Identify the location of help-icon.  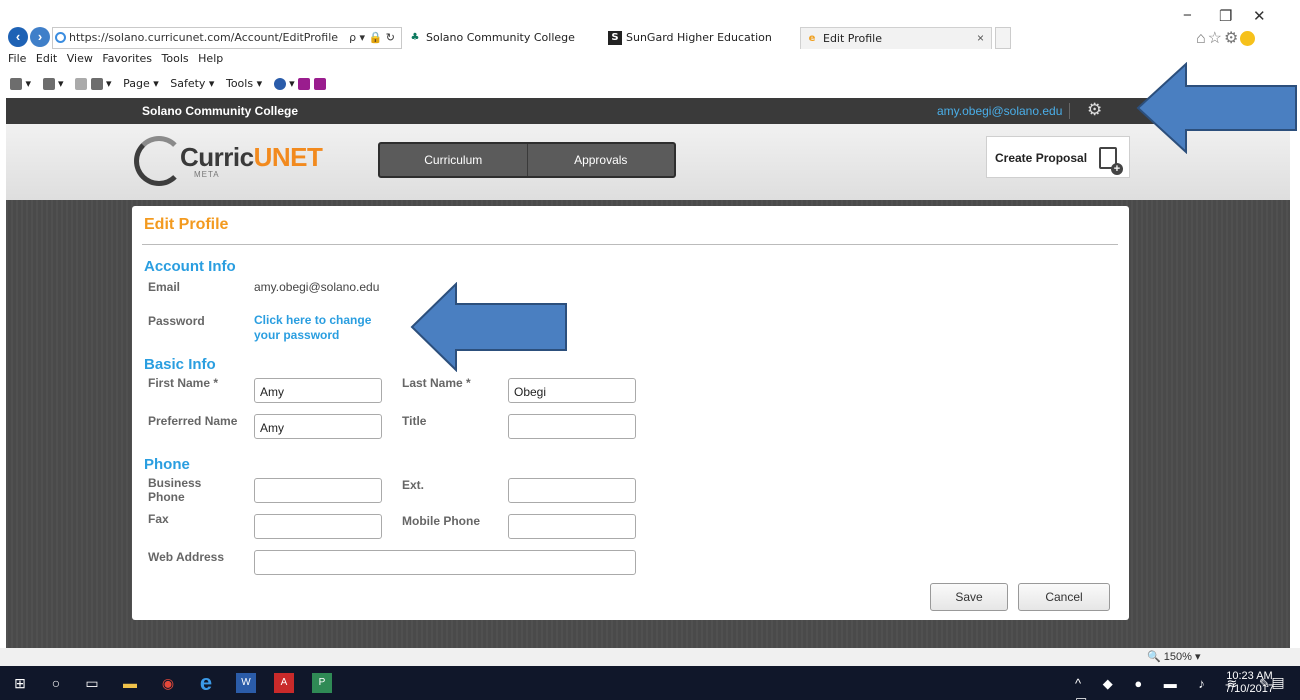
(279, 84).